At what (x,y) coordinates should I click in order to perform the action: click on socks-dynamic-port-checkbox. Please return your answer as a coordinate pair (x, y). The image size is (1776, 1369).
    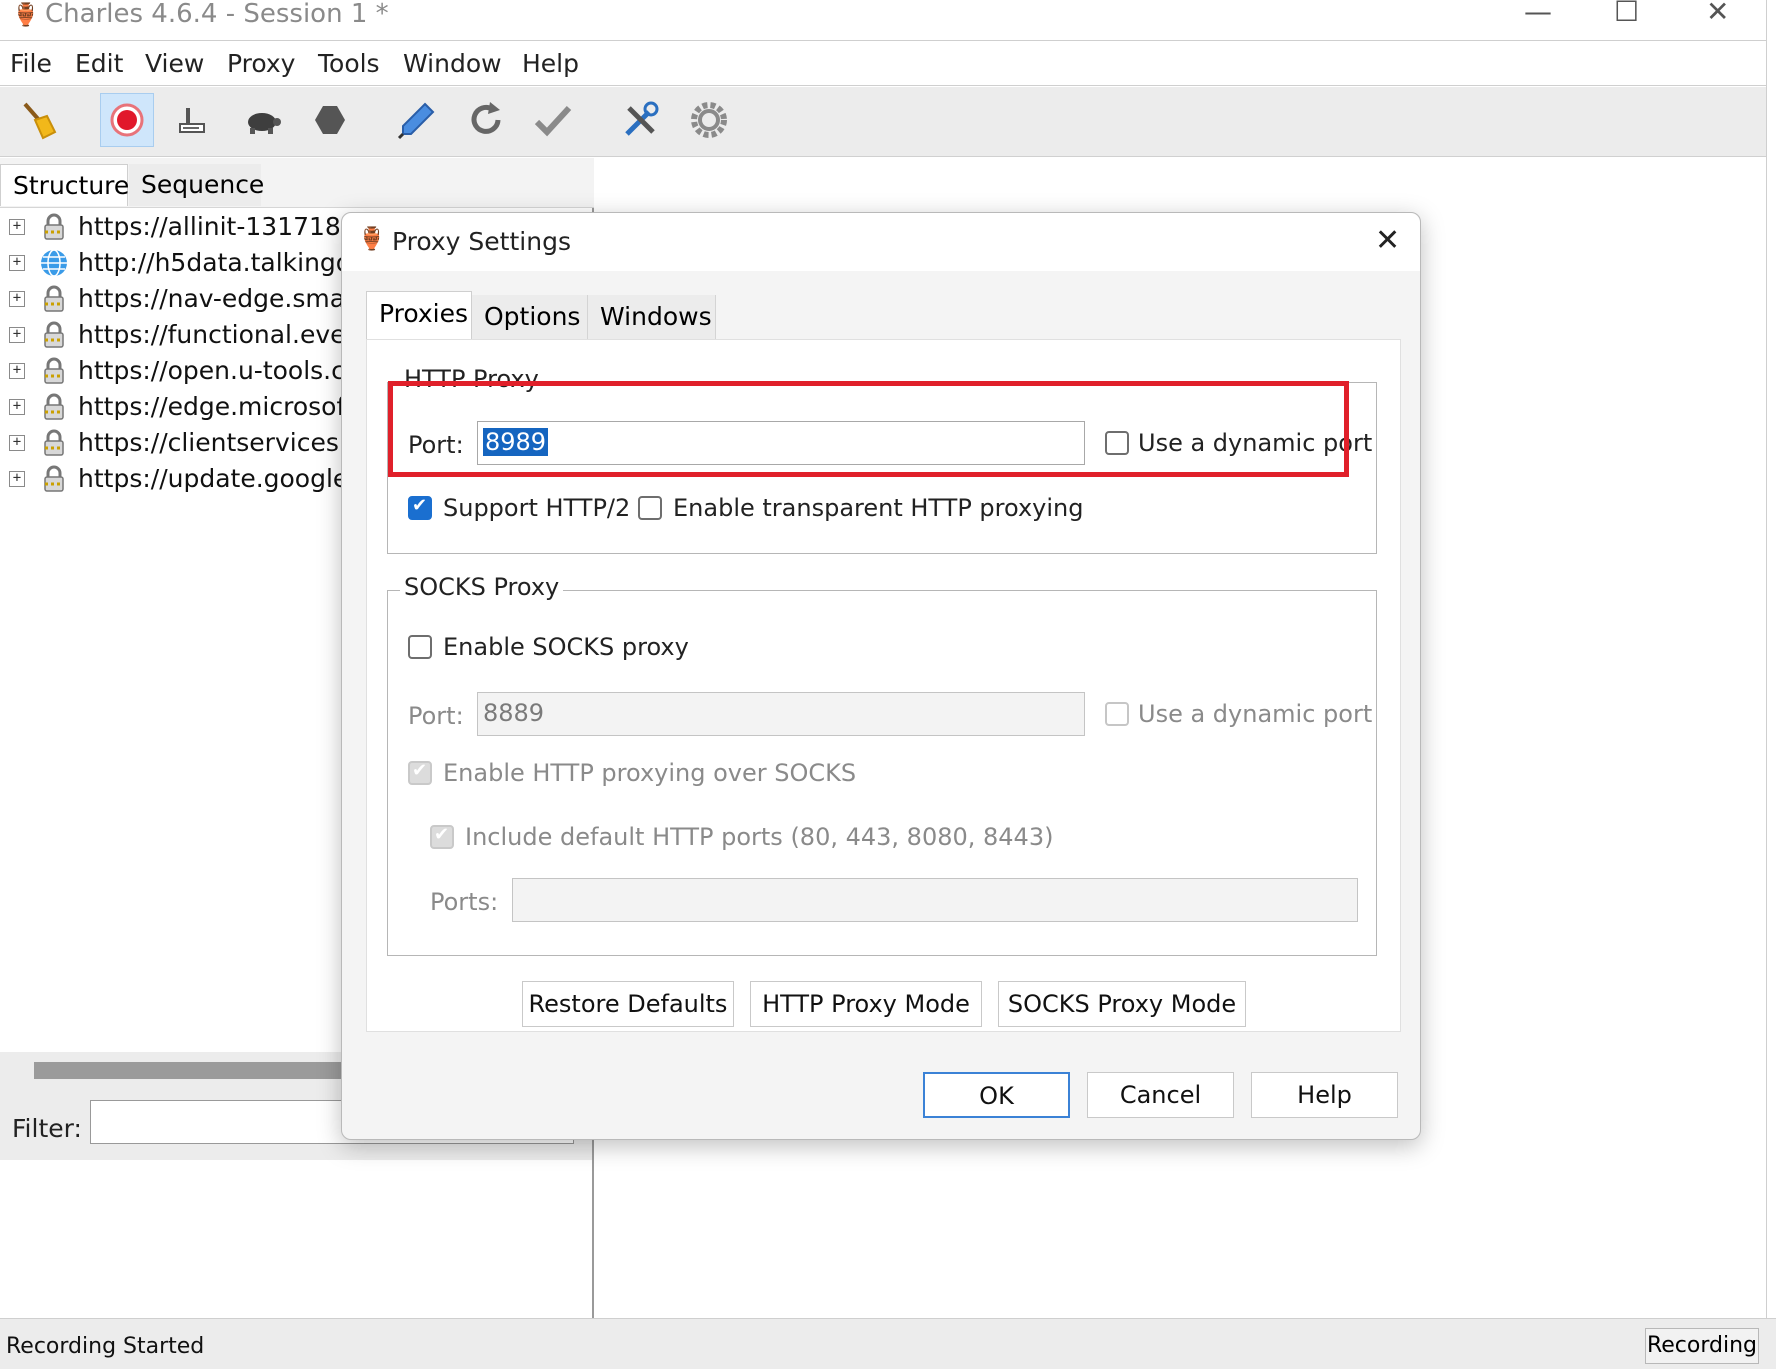
    Looking at the image, I should click on (1117, 714).